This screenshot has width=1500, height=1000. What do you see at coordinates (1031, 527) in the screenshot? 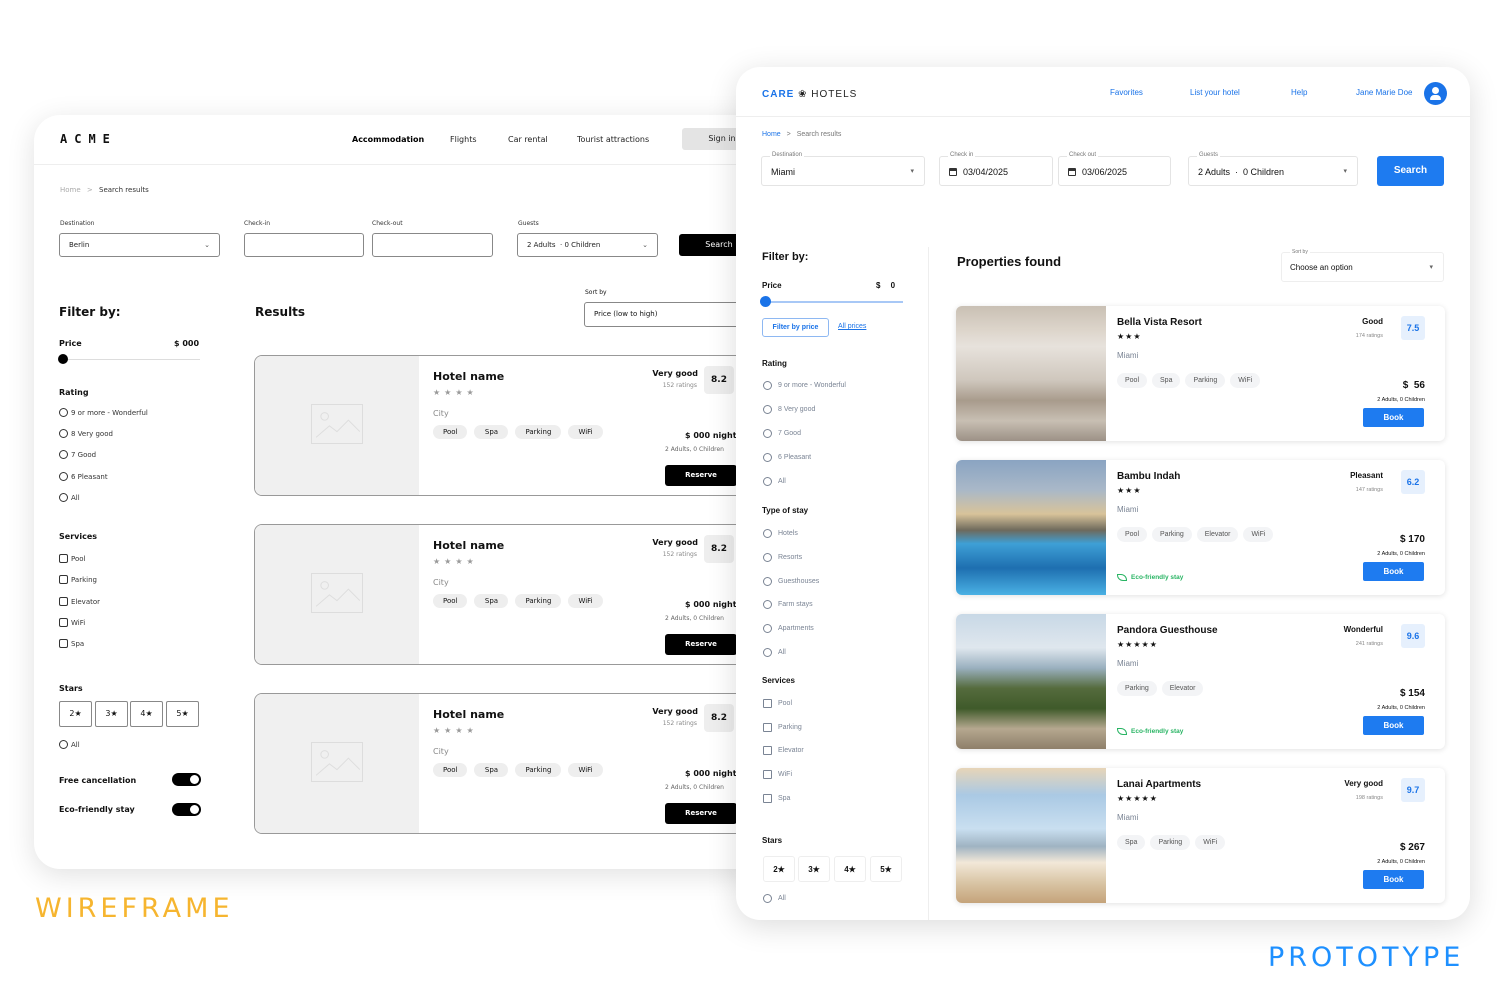
I see `resort-pool-photo` at bounding box center [1031, 527].